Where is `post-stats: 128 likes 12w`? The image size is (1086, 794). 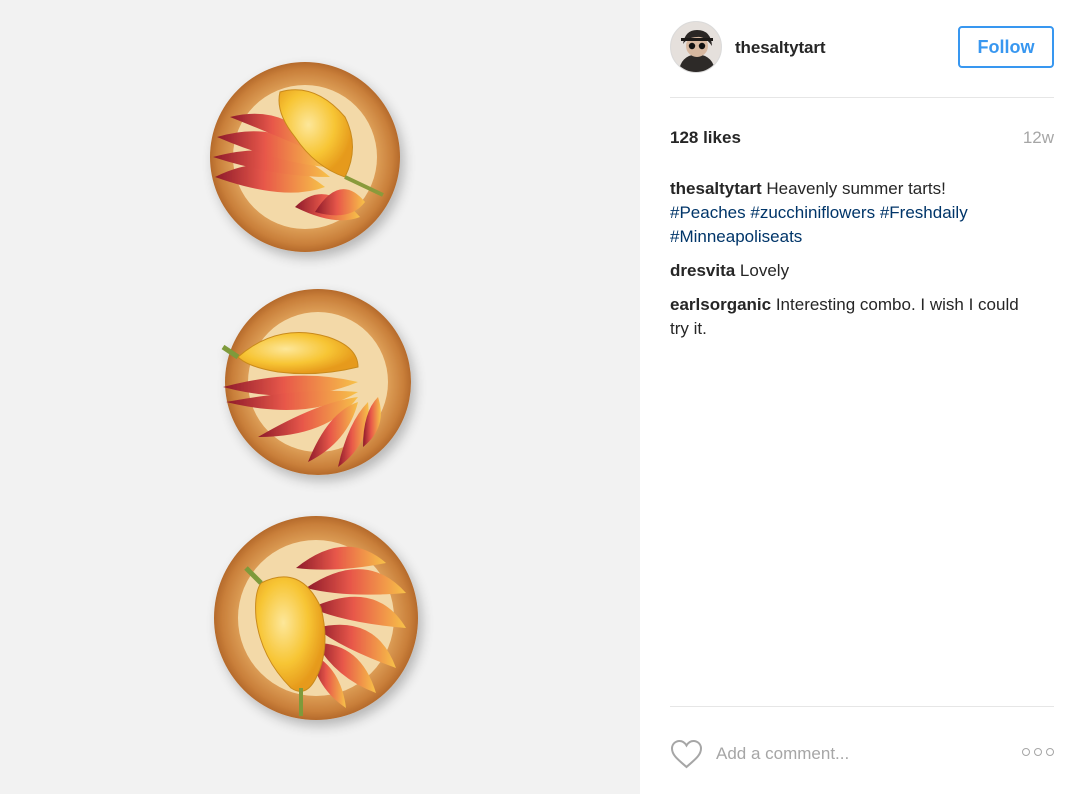 post-stats: 128 likes 12w is located at coordinates (862, 140).